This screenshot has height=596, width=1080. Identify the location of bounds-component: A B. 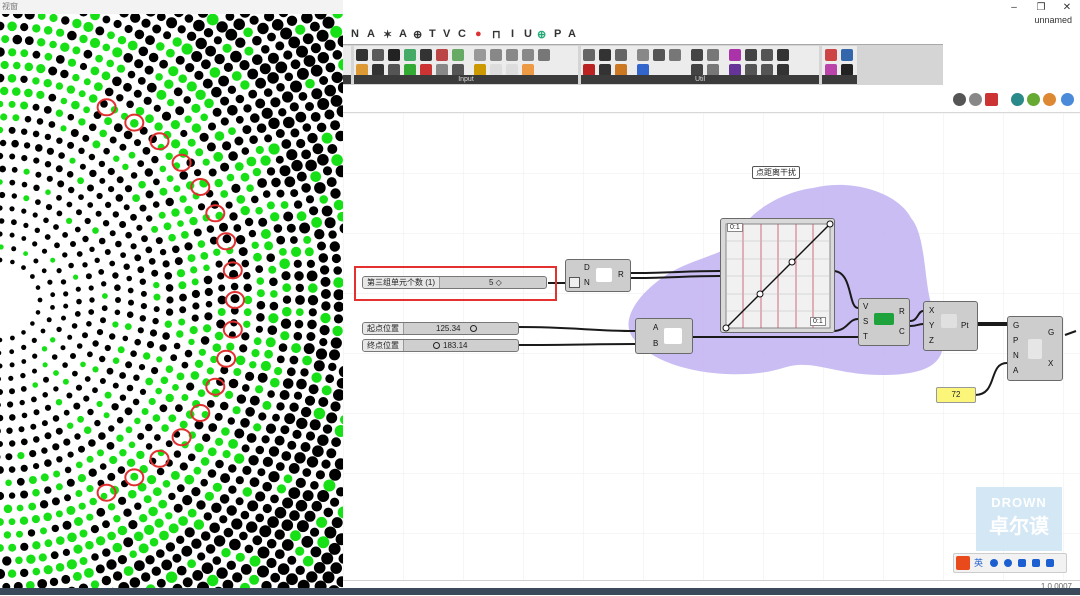
(664, 336).